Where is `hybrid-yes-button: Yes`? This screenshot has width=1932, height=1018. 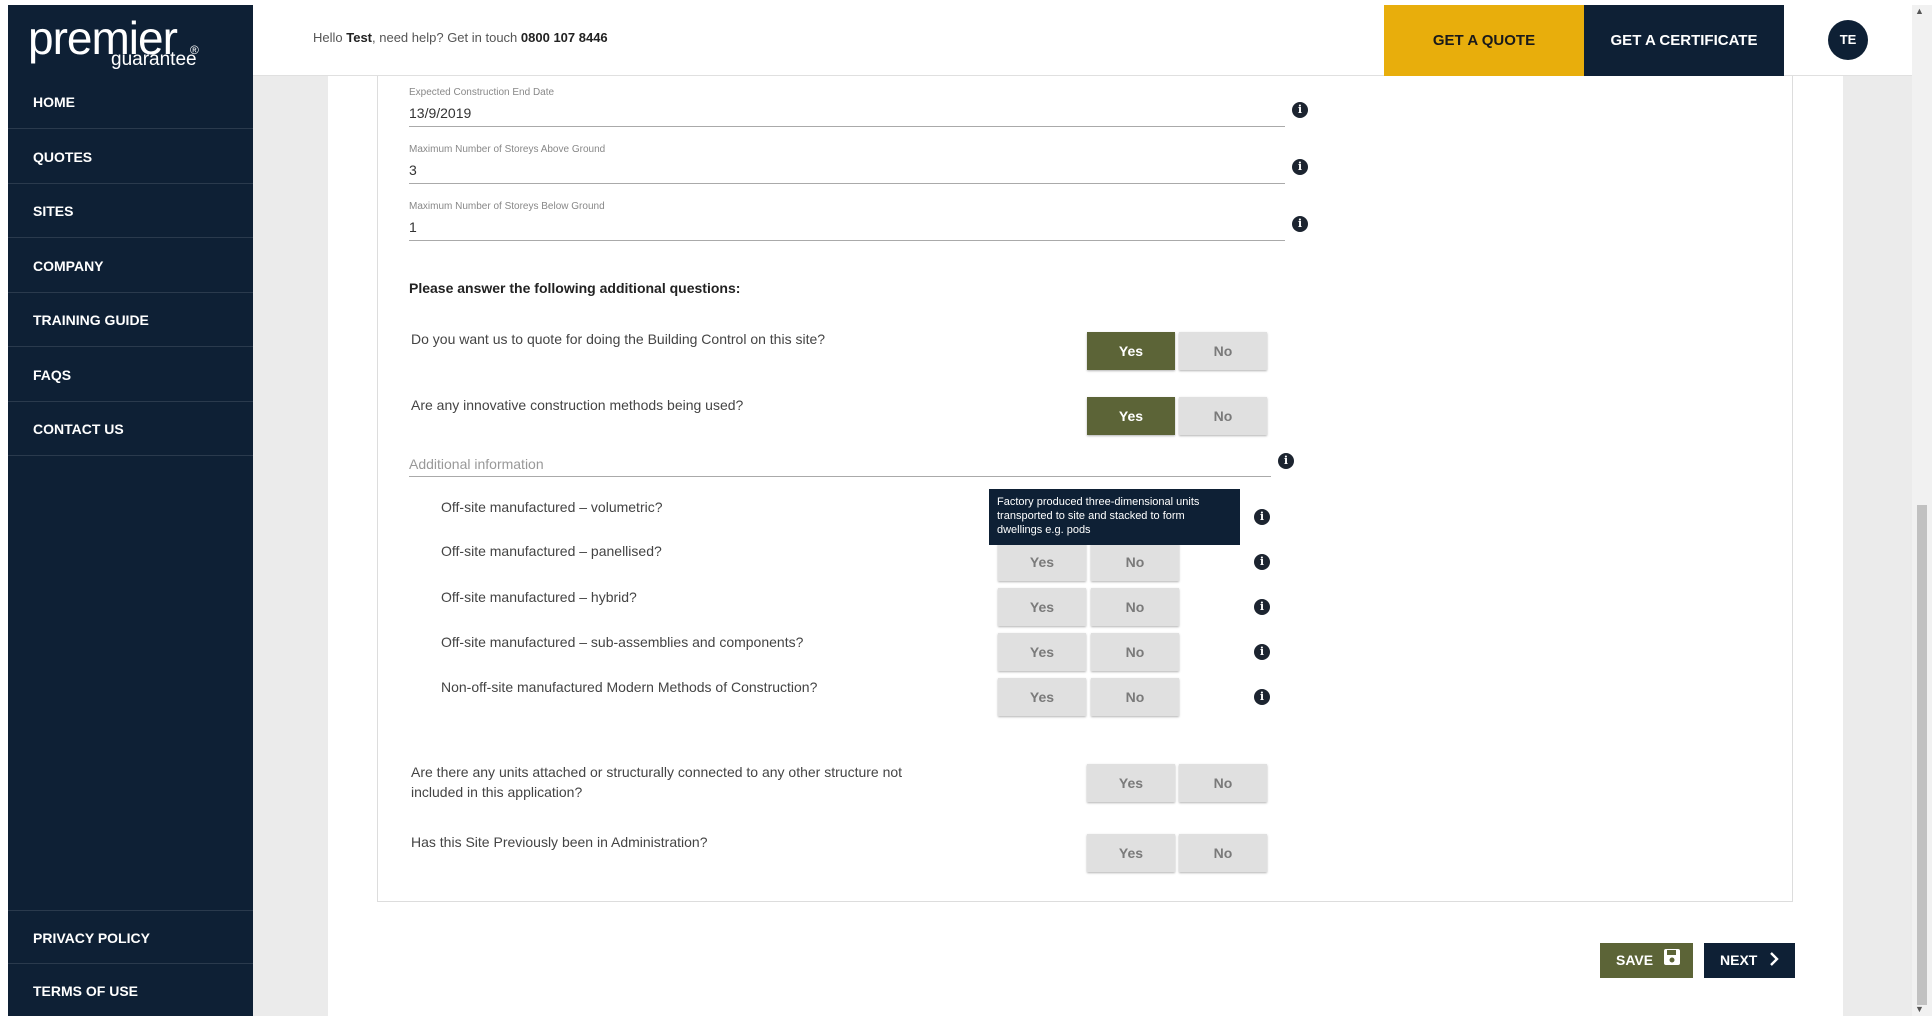 hybrid-yes-button: Yes is located at coordinates (1042, 607).